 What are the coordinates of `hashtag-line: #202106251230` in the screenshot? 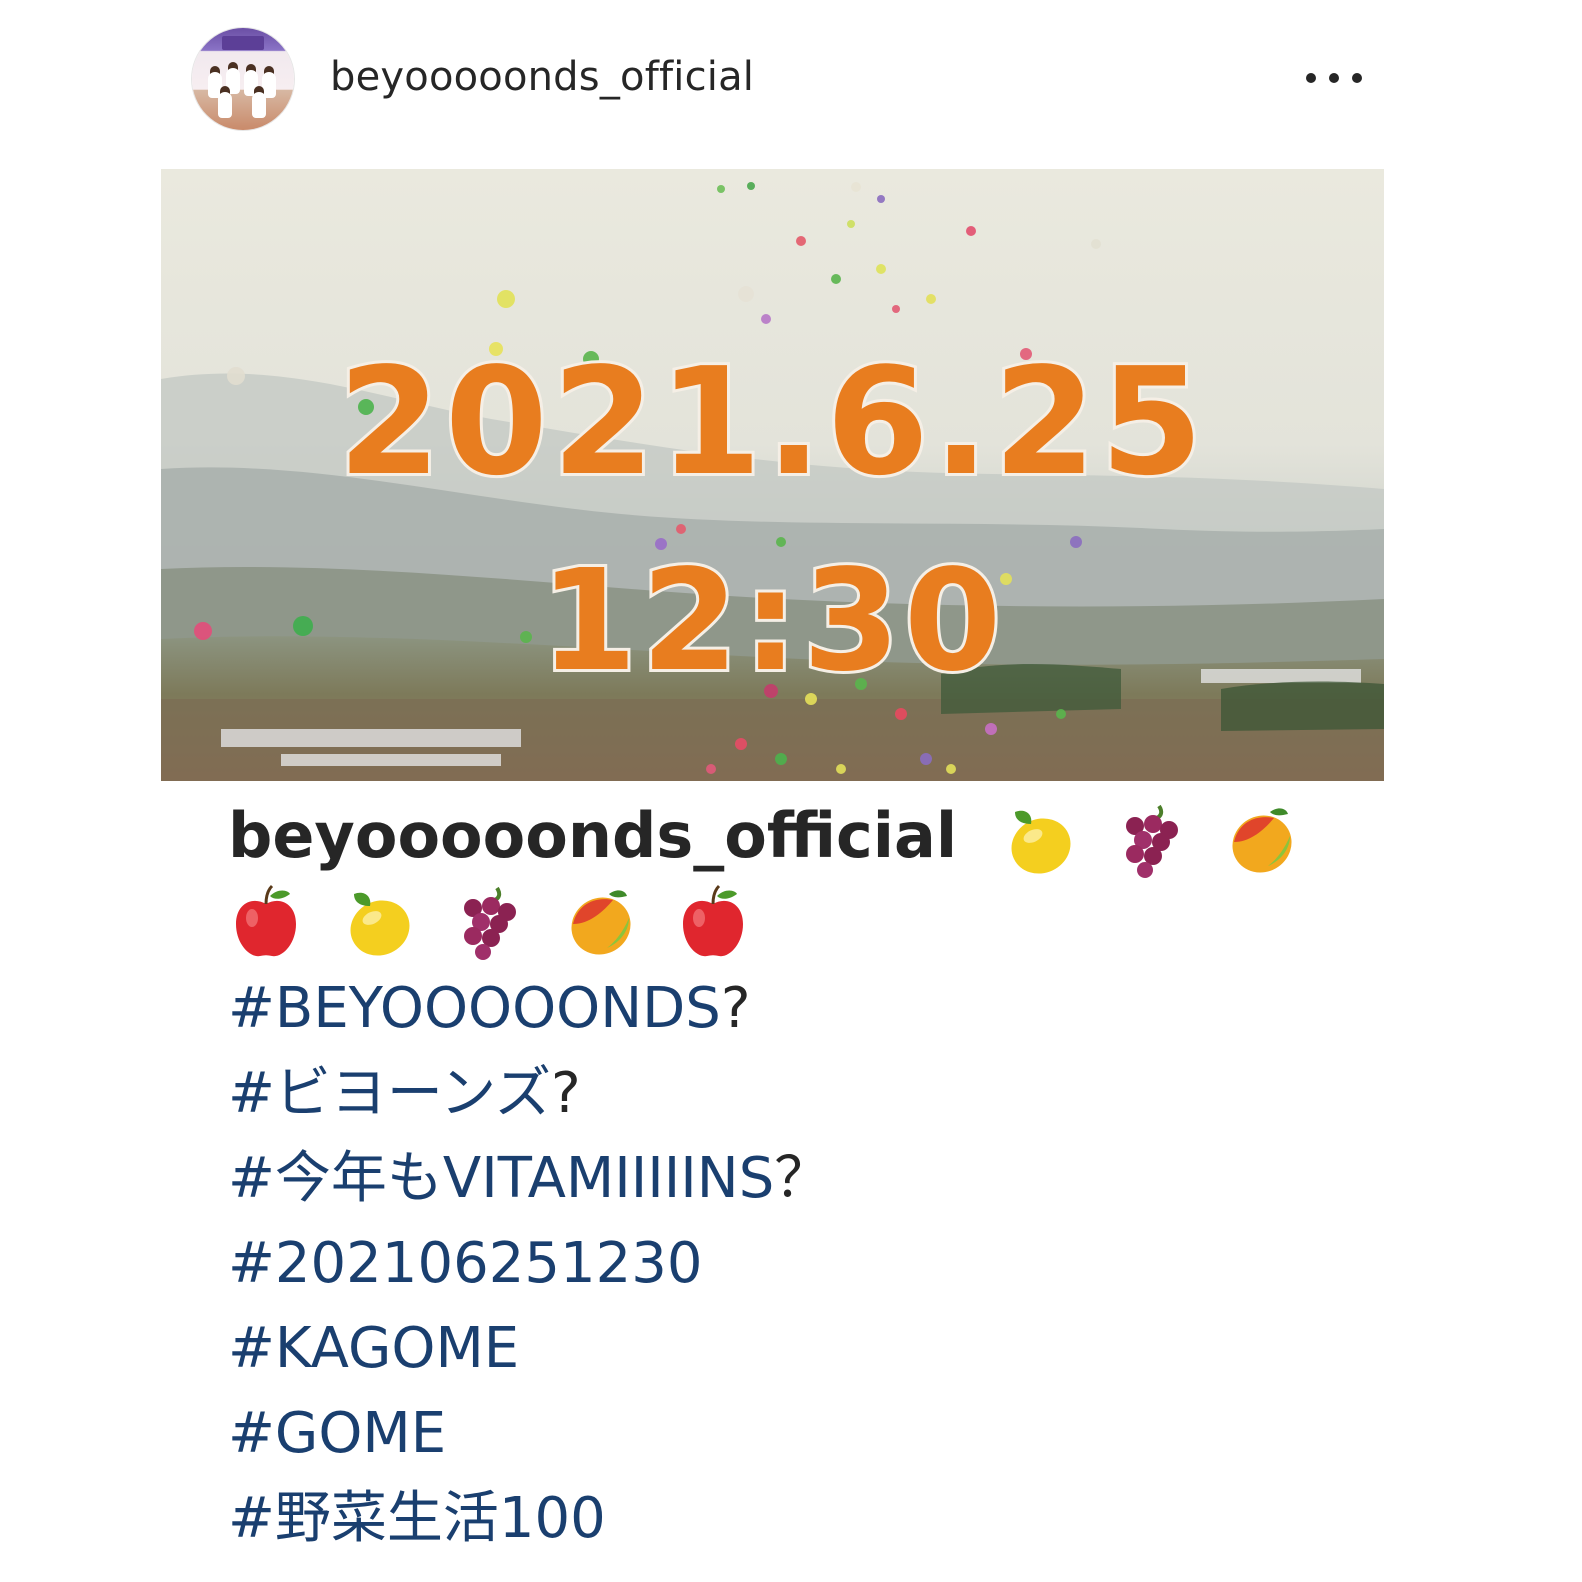 It's located at (813, 1263).